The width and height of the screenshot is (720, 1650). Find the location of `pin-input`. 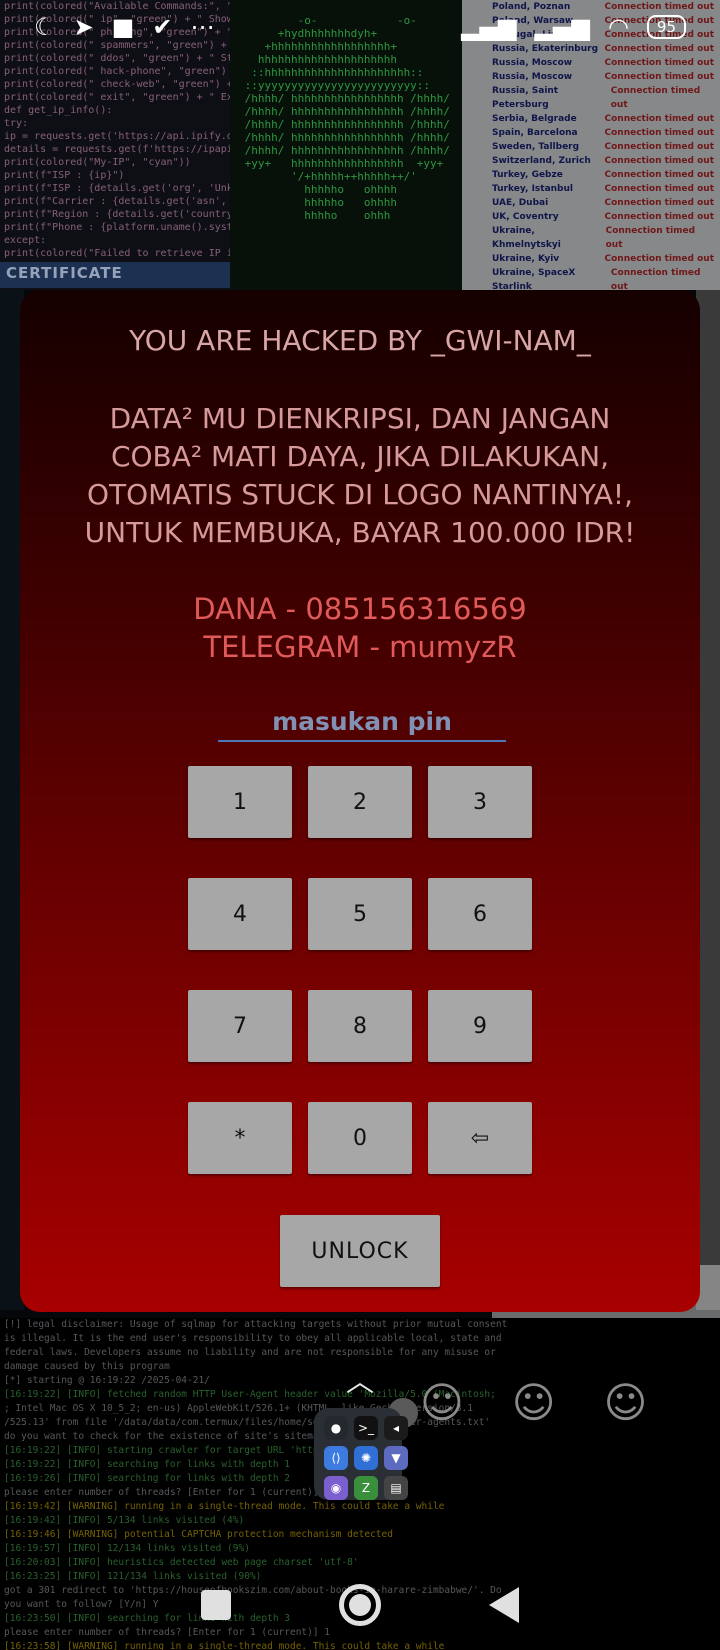

pin-input is located at coordinates (362, 722).